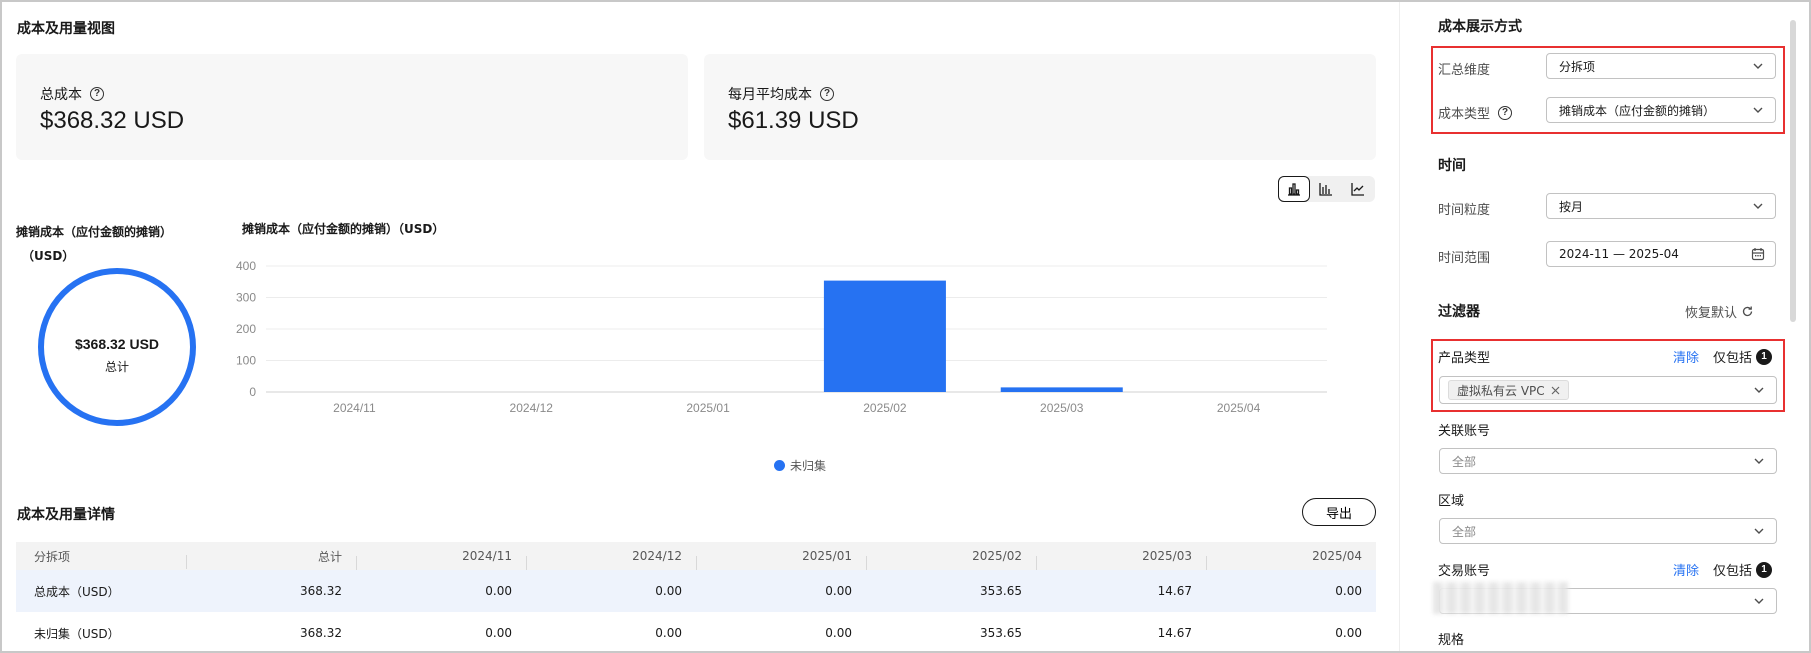  I want to click on trade-account-label: 交易账号, so click(1464, 571).